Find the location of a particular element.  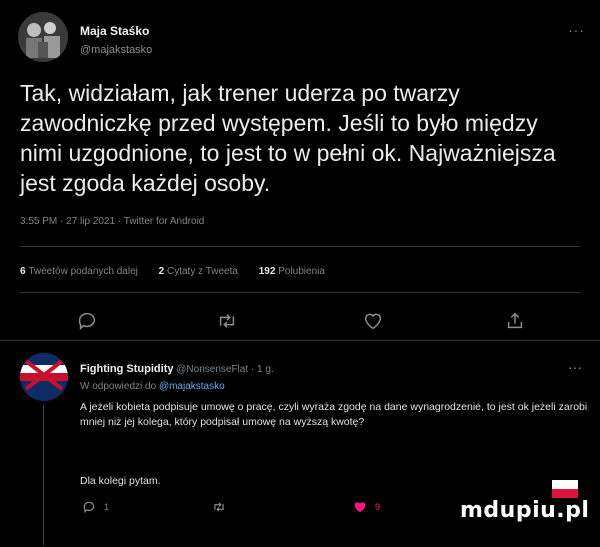

heart-icon is located at coordinates (373, 321).